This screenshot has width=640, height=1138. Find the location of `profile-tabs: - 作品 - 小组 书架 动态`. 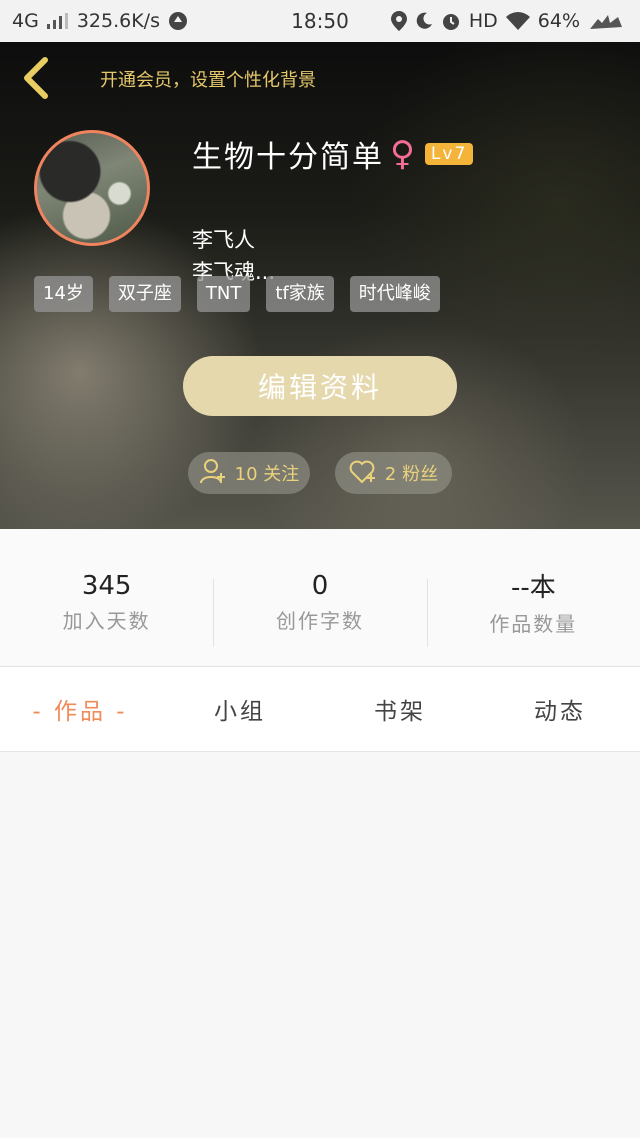

profile-tabs: - 作品 - 小组 书架 动态 is located at coordinates (320, 709).